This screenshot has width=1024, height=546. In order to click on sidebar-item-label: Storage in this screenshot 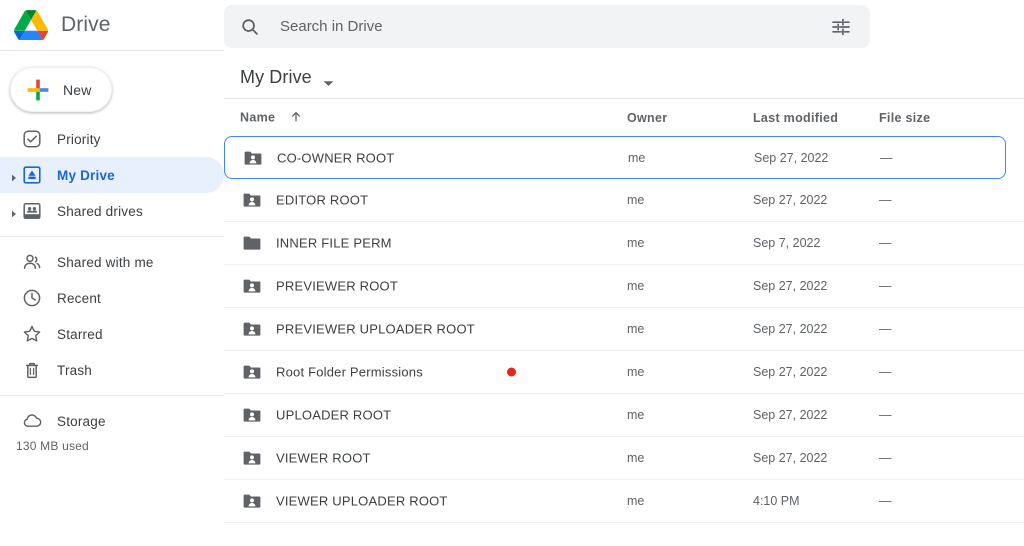, I will do `click(81, 421)`.